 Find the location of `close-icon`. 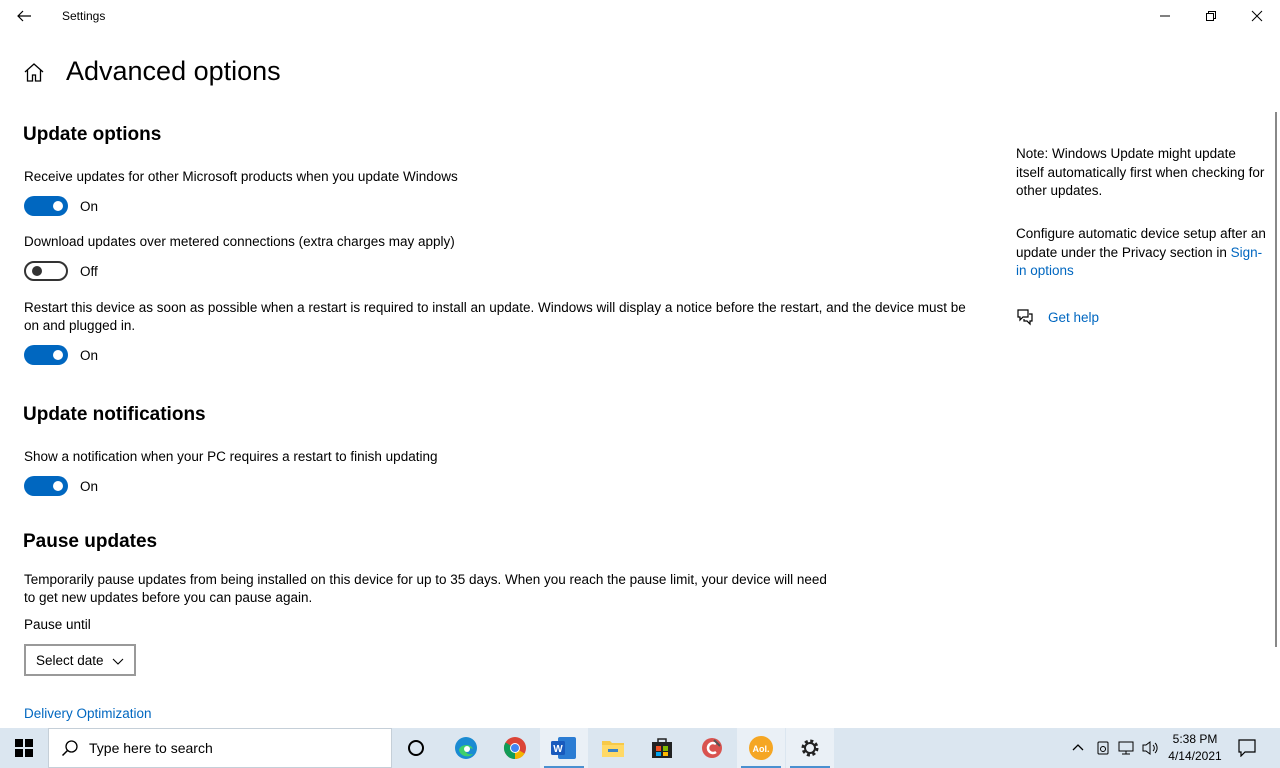

close-icon is located at coordinates (1257, 16).